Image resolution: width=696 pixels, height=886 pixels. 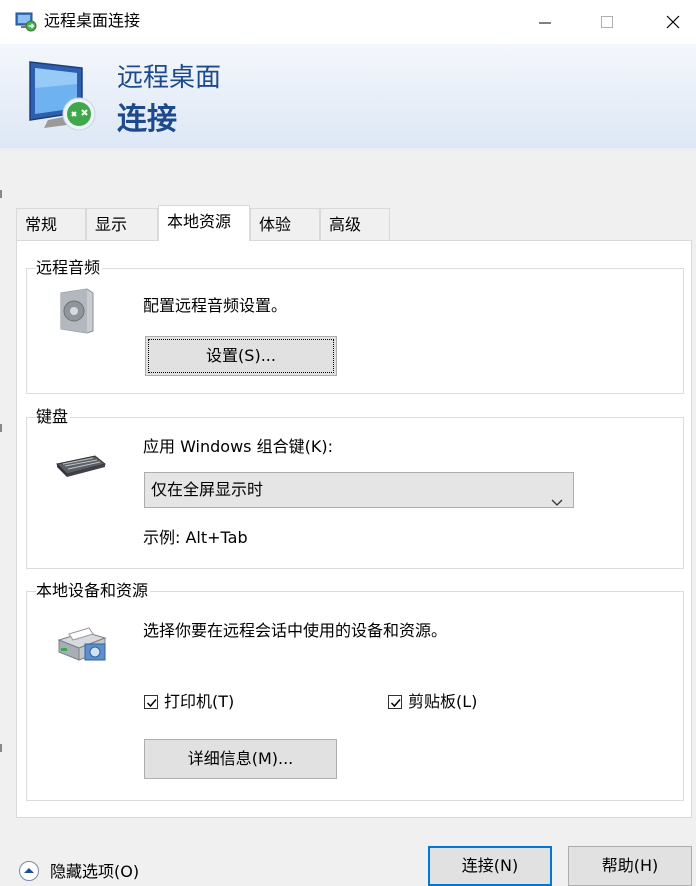 What do you see at coordinates (545, 22) in the screenshot?
I see `minimize-button` at bounding box center [545, 22].